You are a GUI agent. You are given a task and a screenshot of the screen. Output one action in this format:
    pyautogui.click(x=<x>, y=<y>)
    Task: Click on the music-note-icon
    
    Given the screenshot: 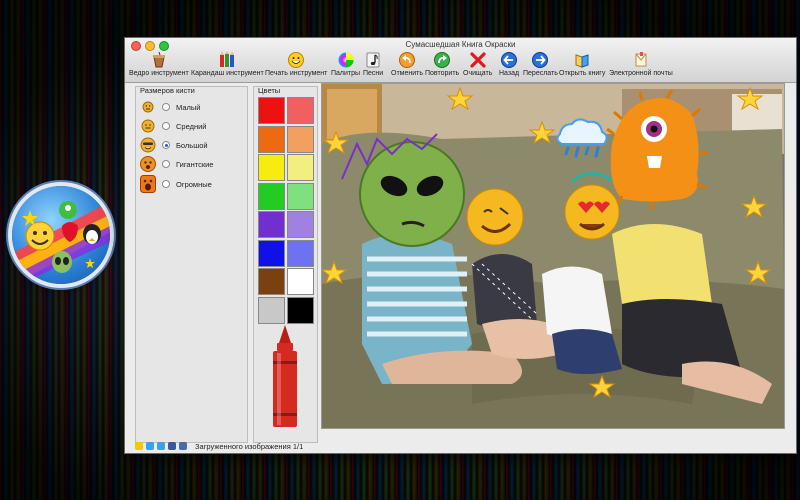 What is the action you would take?
    pyautogui.click(x=373, y=60)
    